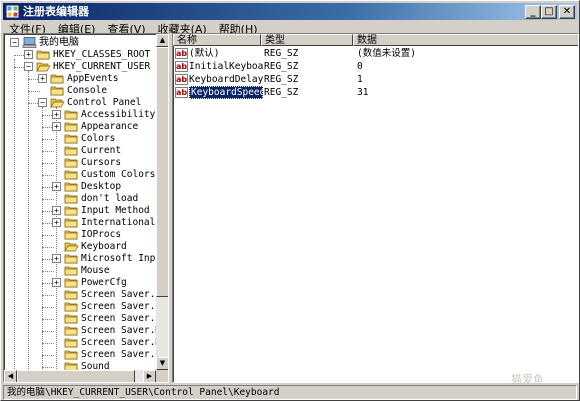 The height and width of the screenshot is (401, 580). Describe the element at coordinates (80, 247) in the screenshot. I see `tree-item: Keyboard` at that location.